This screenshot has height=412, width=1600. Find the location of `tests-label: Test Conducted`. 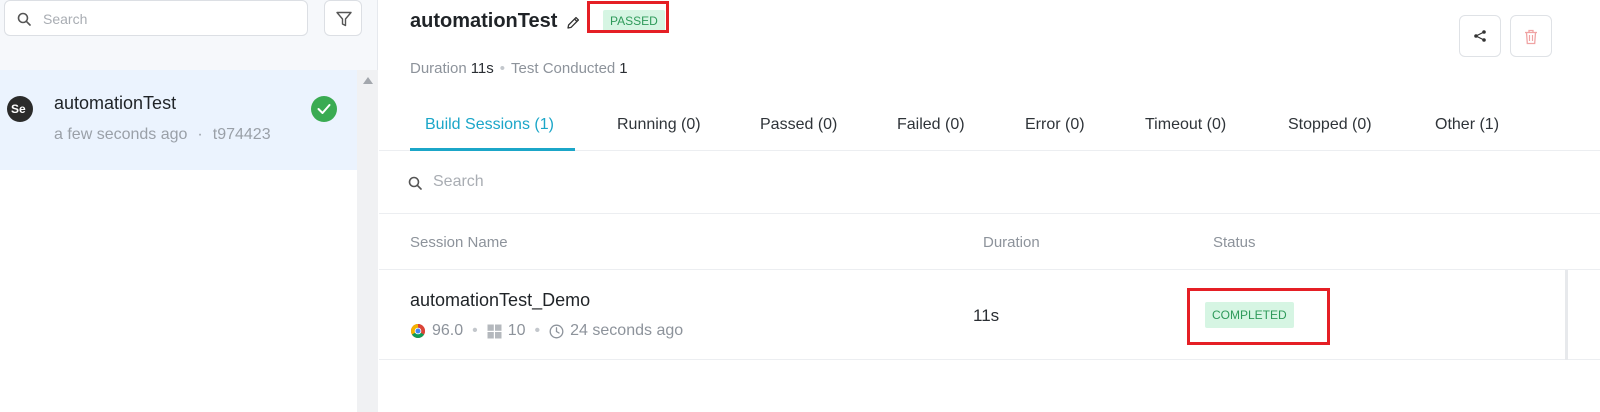

tests-label: Test Conducted is located at coordinates (563, 68).